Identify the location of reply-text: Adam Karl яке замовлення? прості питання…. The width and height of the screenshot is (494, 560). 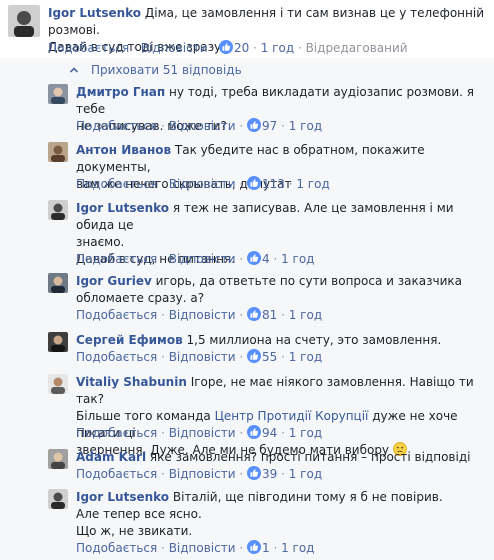
(273, 457).